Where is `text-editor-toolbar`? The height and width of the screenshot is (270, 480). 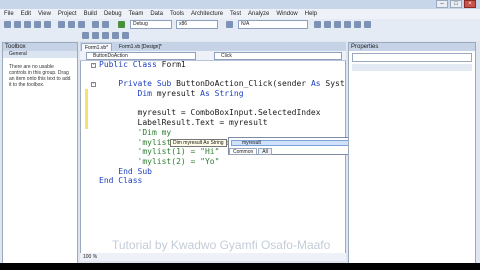
text-editor-toolbar is located at coordinates (240, 36).